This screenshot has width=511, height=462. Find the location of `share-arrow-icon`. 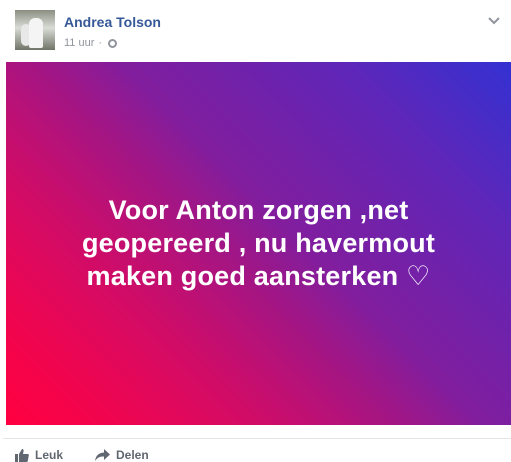

share-arrow-icon is located at coordinates (102, 455).